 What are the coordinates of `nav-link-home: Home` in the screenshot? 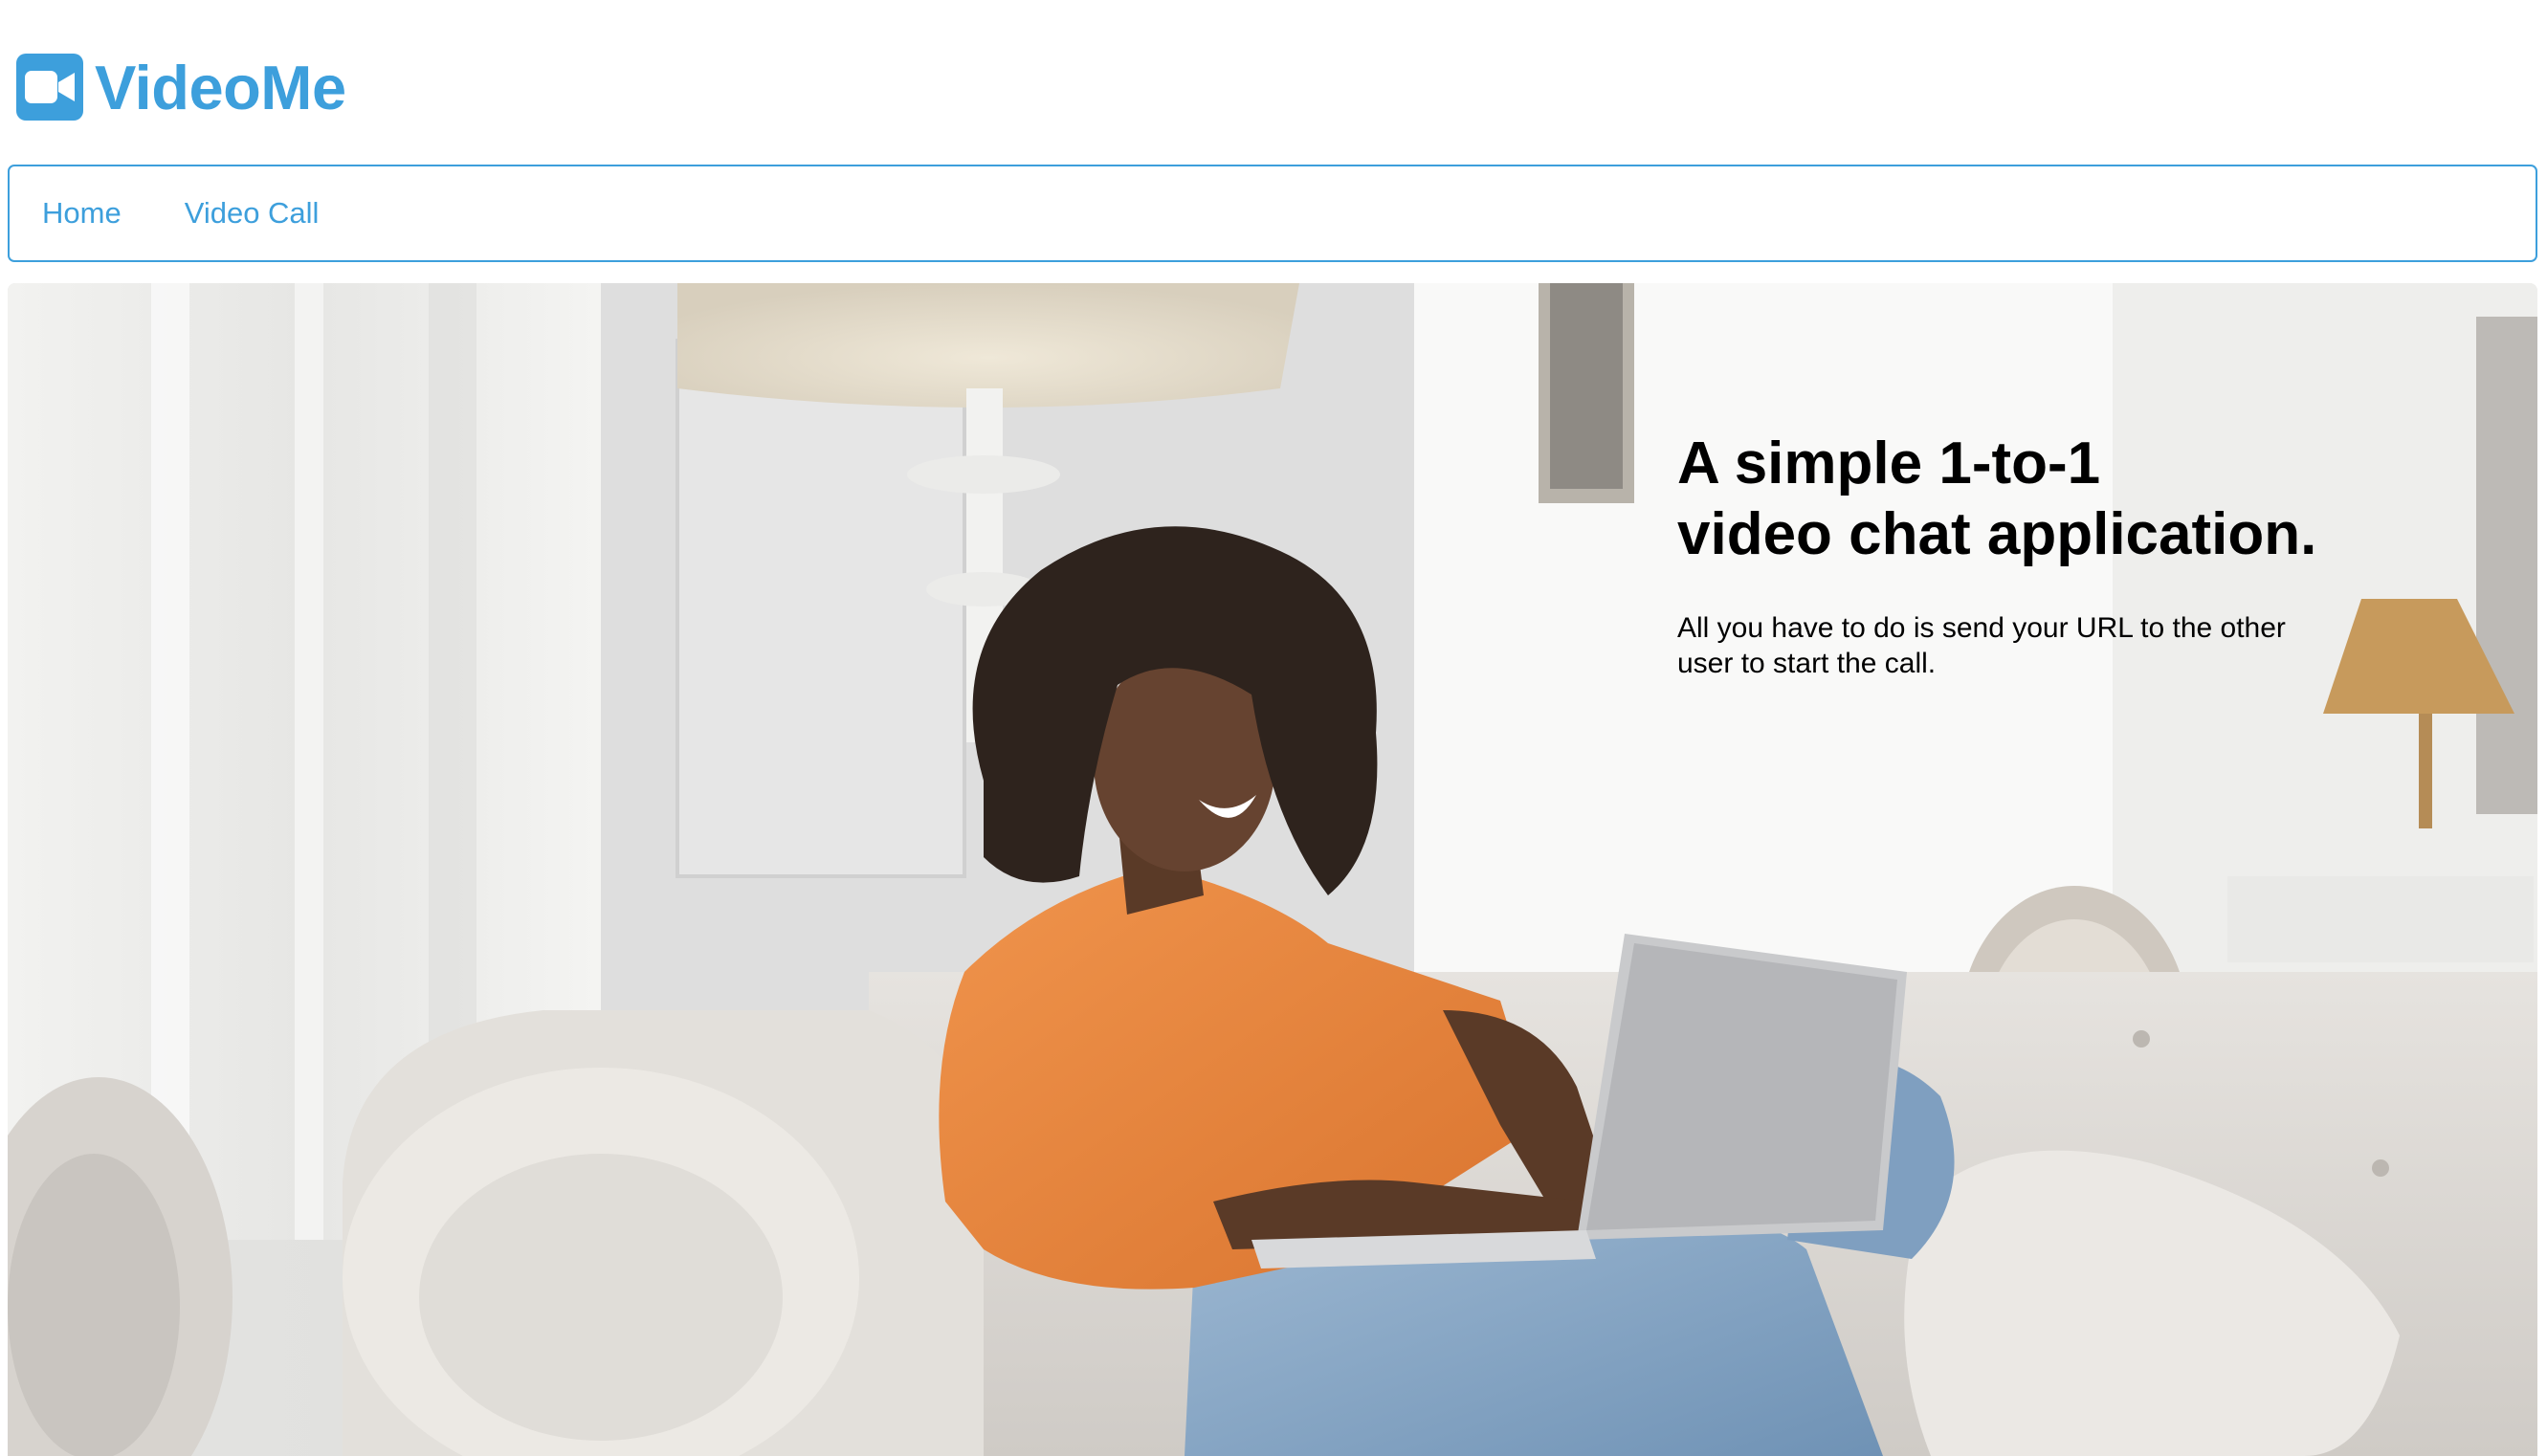 It's located at (82, 214).